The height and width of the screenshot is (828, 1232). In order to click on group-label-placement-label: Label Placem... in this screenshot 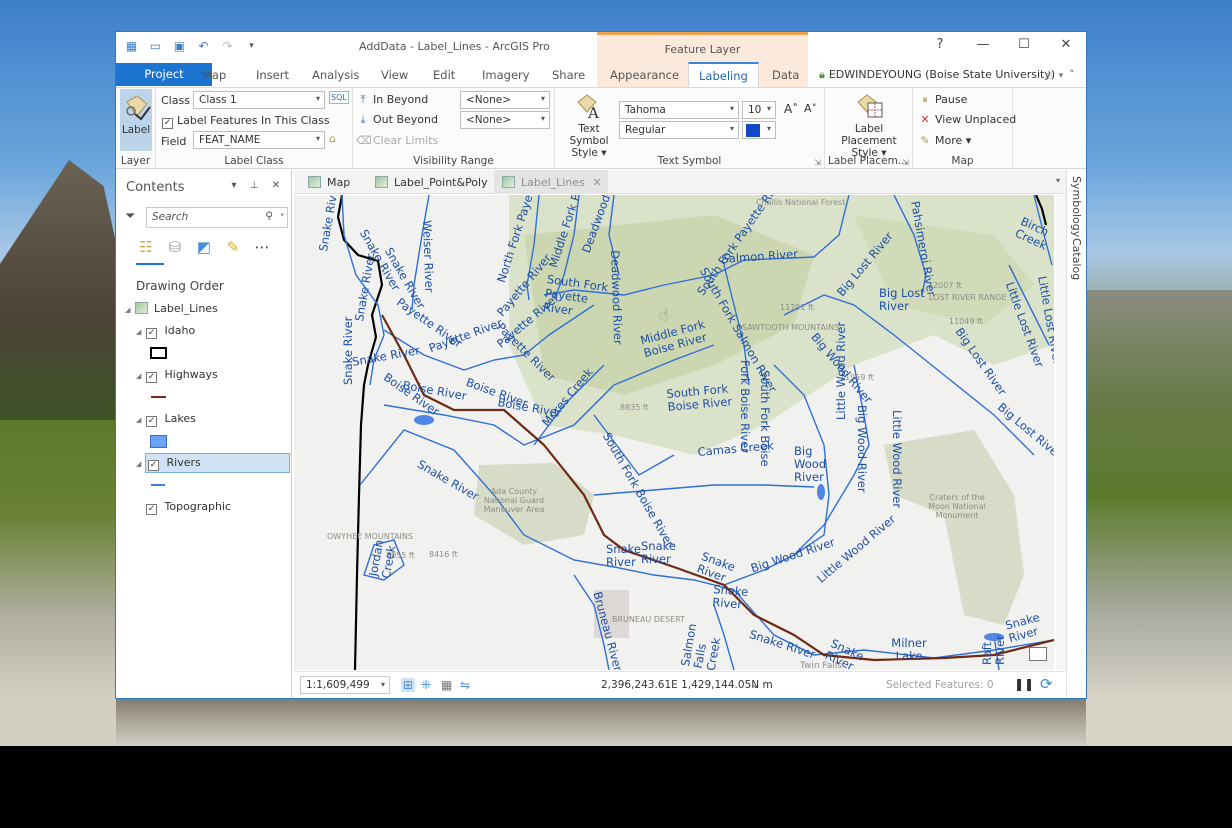, I will do `click(868, 161)`.